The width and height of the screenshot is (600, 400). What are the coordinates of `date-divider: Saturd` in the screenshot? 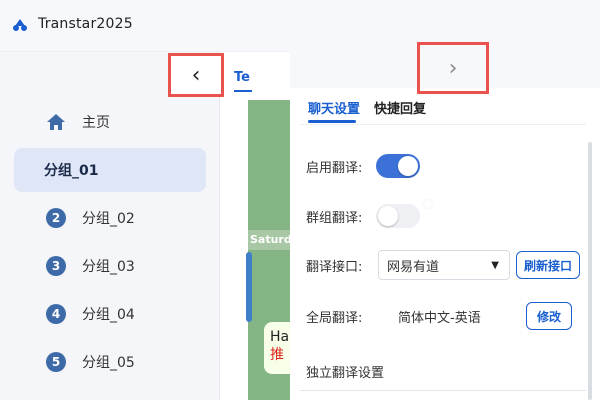 It's located at (269, 240).